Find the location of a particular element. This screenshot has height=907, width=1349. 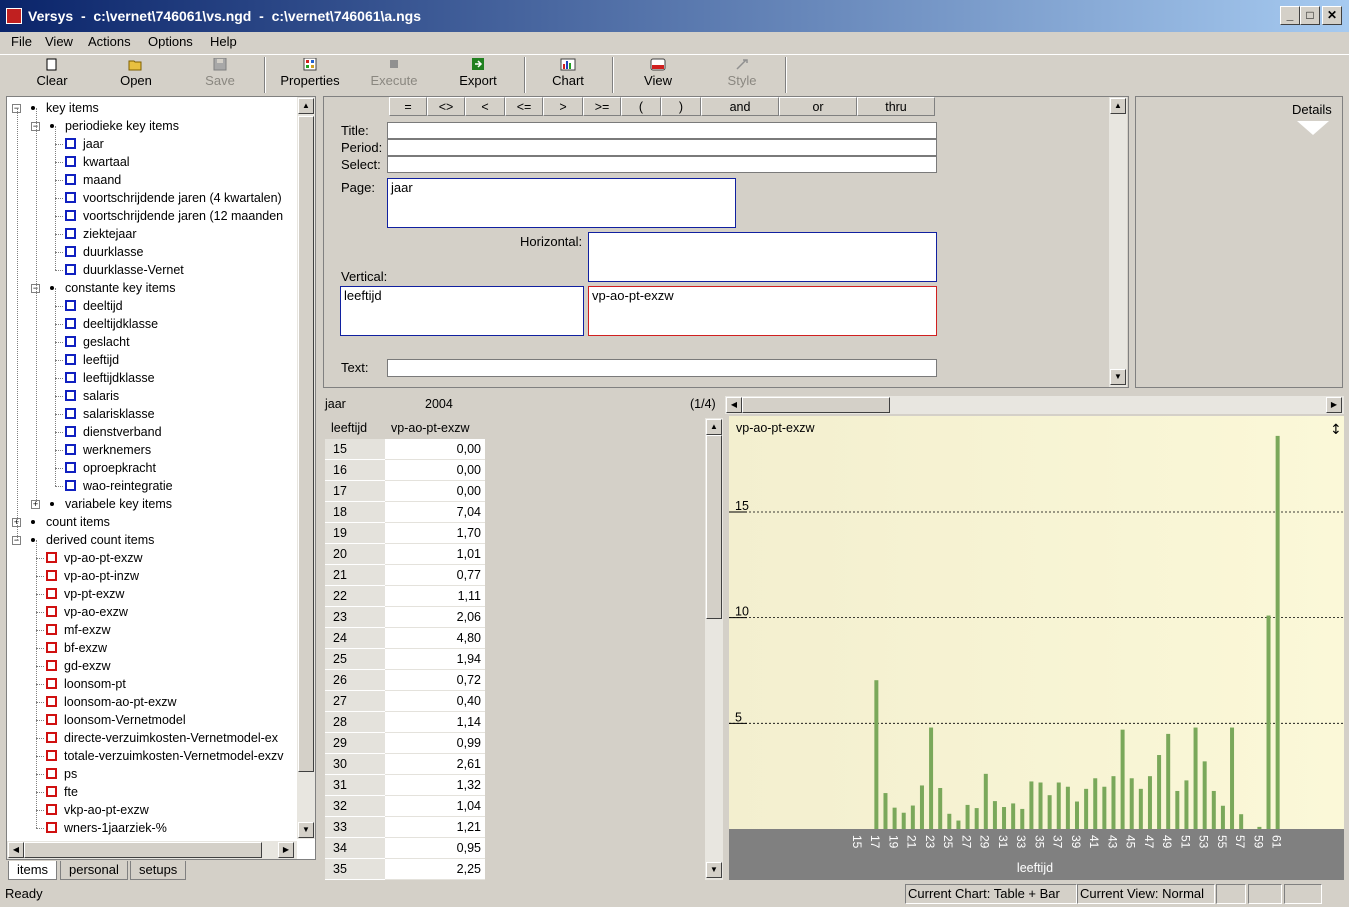

operator-or-button: or is located at coordinates (818, 106).